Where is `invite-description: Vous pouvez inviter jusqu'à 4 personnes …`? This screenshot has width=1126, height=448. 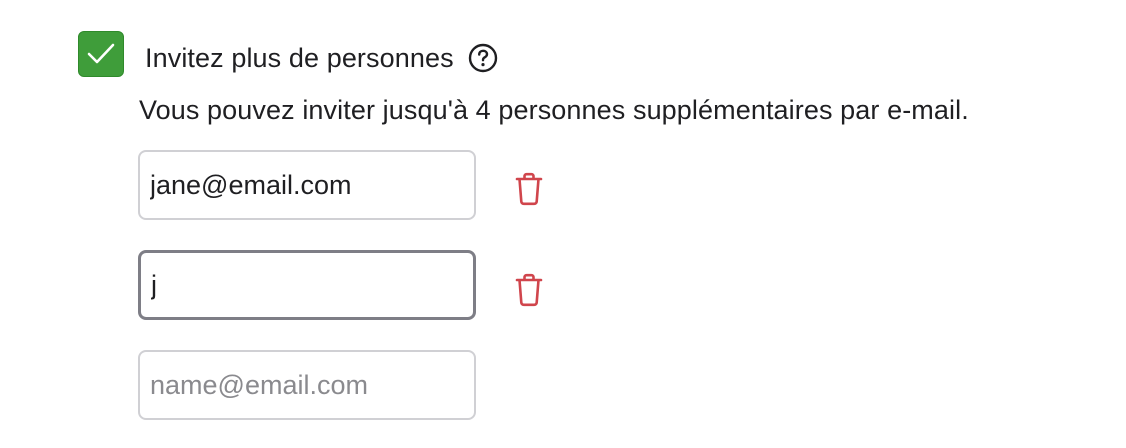
invite-description: Vous pouvez inviter jusqu'à 4 personnes … is located at coordinates (554, 110).